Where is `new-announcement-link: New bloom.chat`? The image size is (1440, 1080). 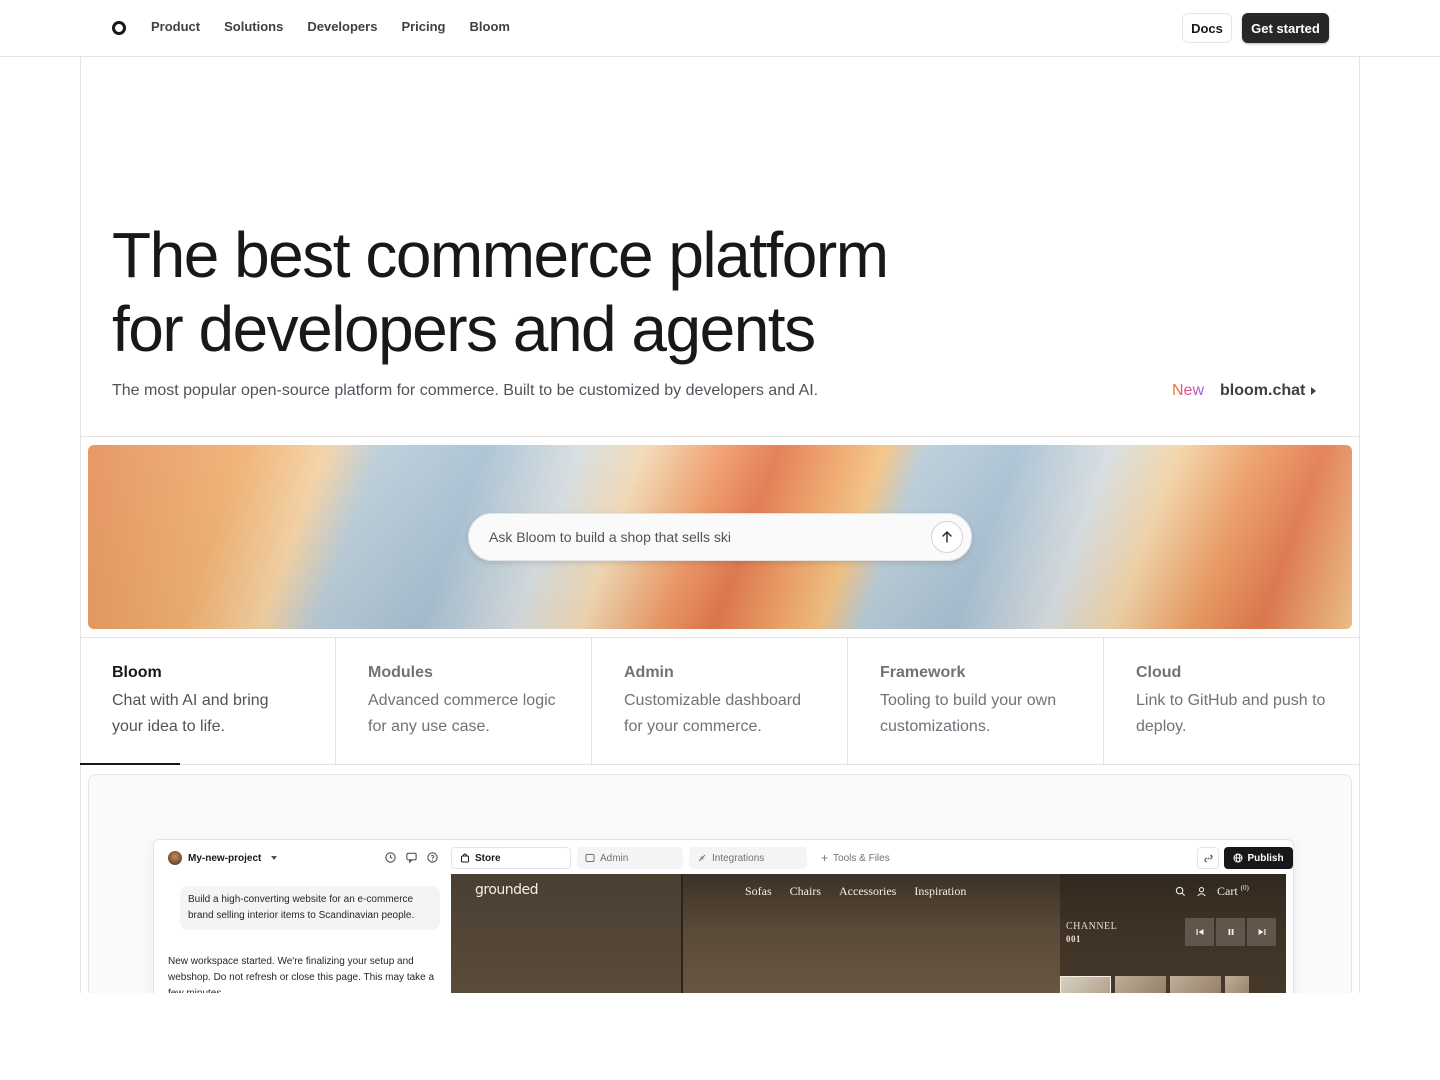 new-announcement-link: New bloom.chat is located at coordinates (1244, 391).